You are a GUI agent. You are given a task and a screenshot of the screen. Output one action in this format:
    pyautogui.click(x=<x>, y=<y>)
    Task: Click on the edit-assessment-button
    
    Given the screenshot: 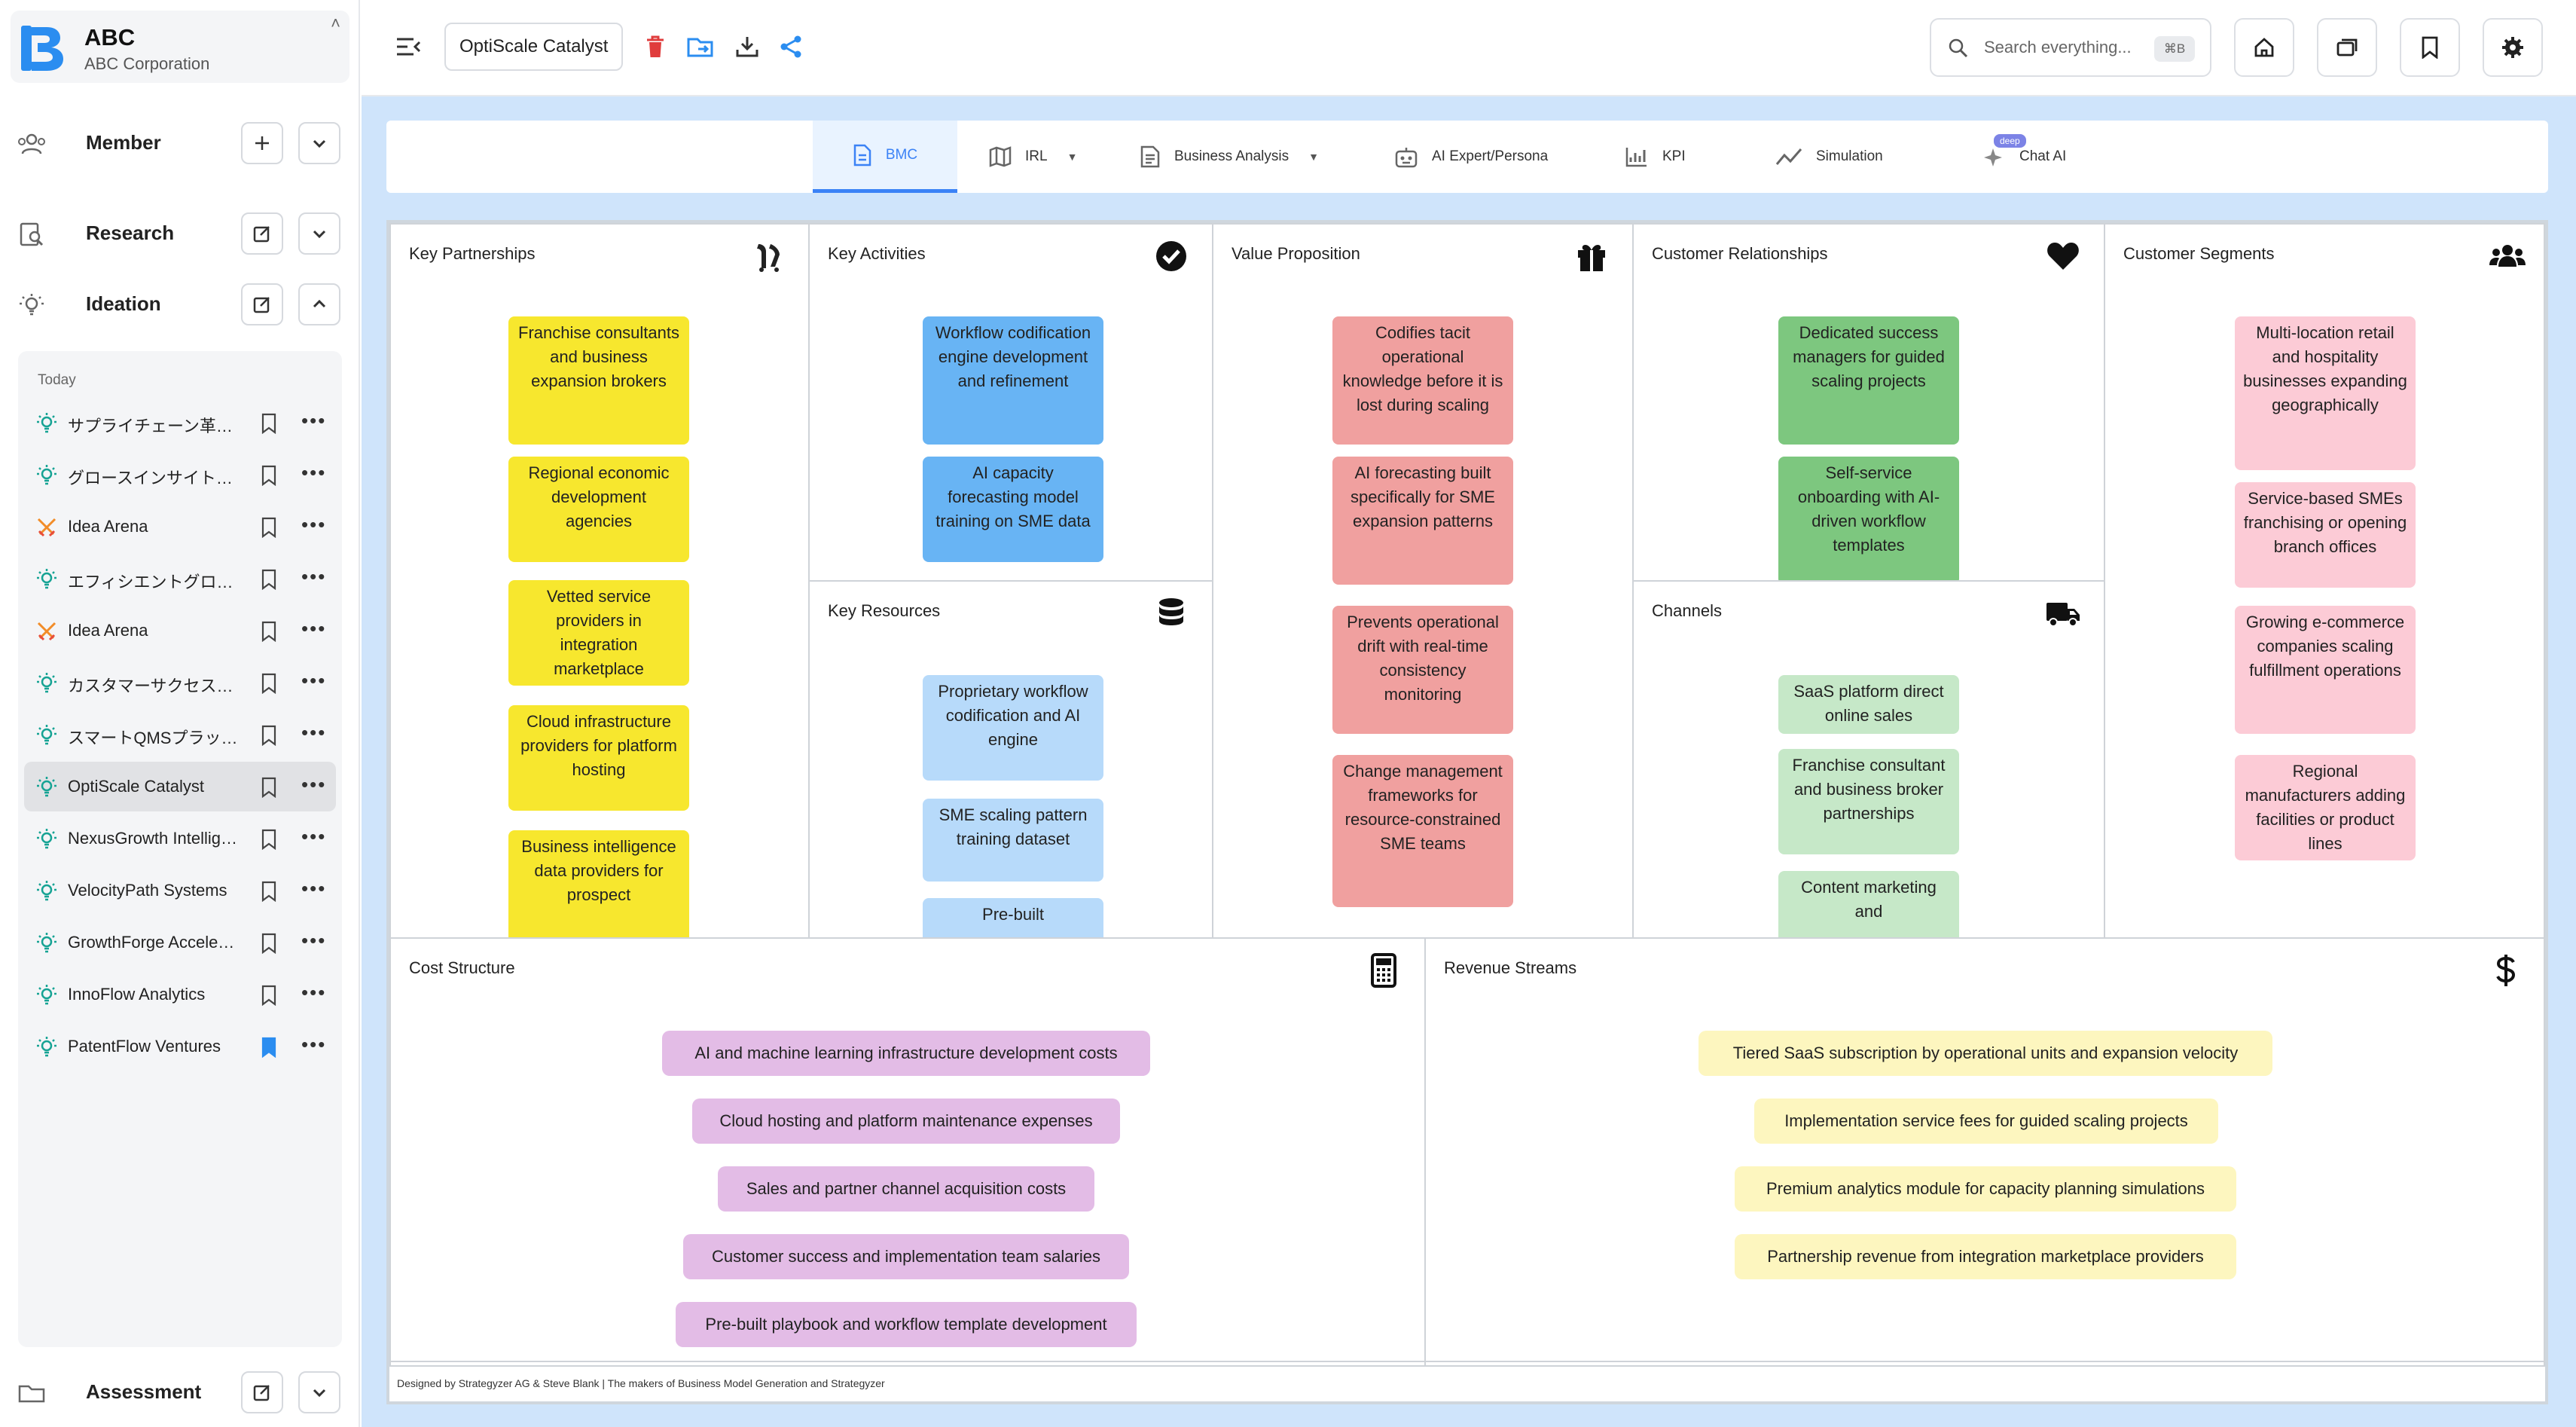 What is the action you would take?
    pyautogui.click(x=262, y=1392)
    